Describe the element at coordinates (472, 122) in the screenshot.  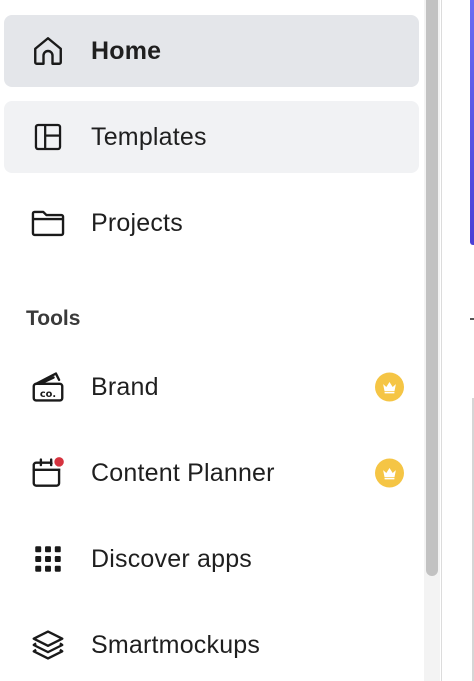
I see `content-accent-edge` at that location.